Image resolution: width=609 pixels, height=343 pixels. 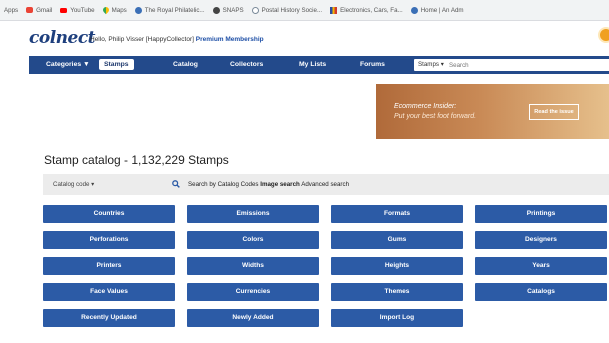 I want to click on currencies-button: Currencies, so click(x=253, y=292).